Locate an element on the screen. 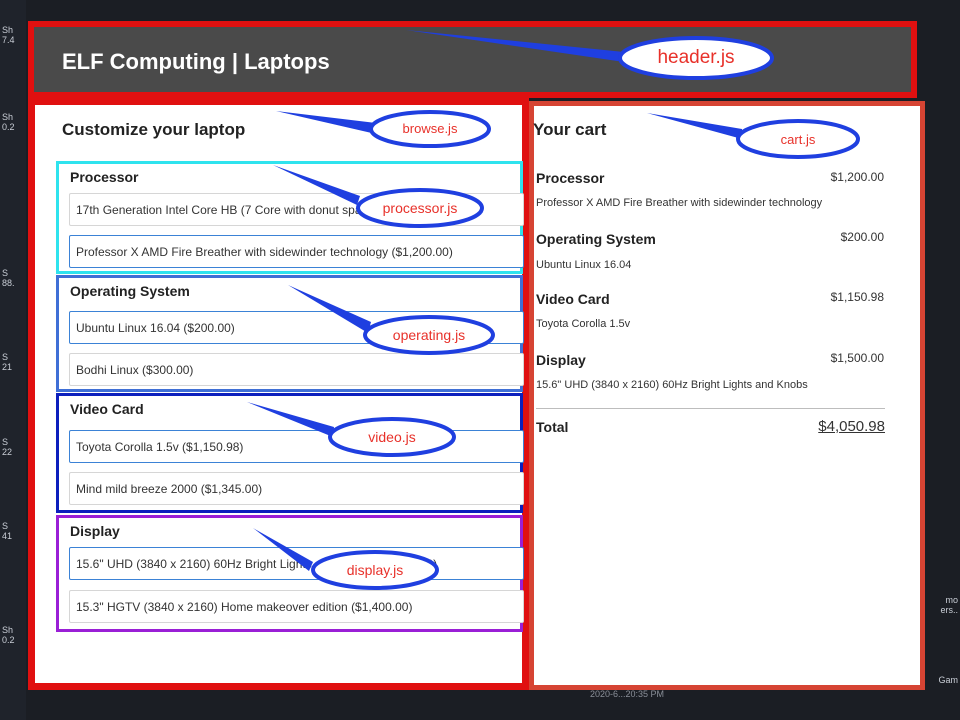 The image size is (960, 720). annotation-label-header: header.js is located at coordinates (696, 57).